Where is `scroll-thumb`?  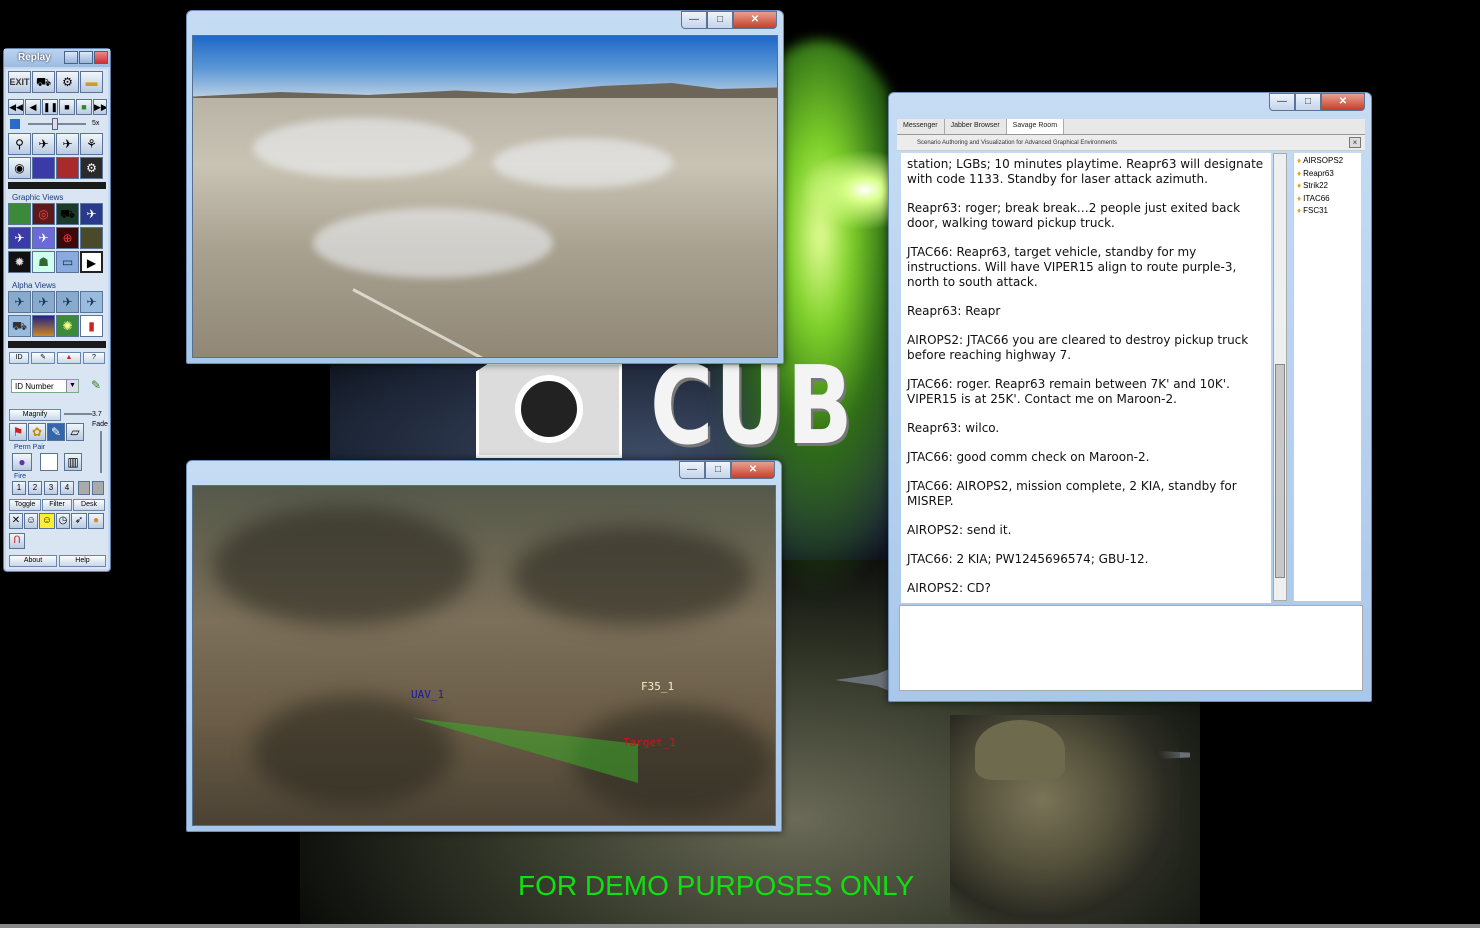
scroll-thumb is located at coordinates (1280, 471).